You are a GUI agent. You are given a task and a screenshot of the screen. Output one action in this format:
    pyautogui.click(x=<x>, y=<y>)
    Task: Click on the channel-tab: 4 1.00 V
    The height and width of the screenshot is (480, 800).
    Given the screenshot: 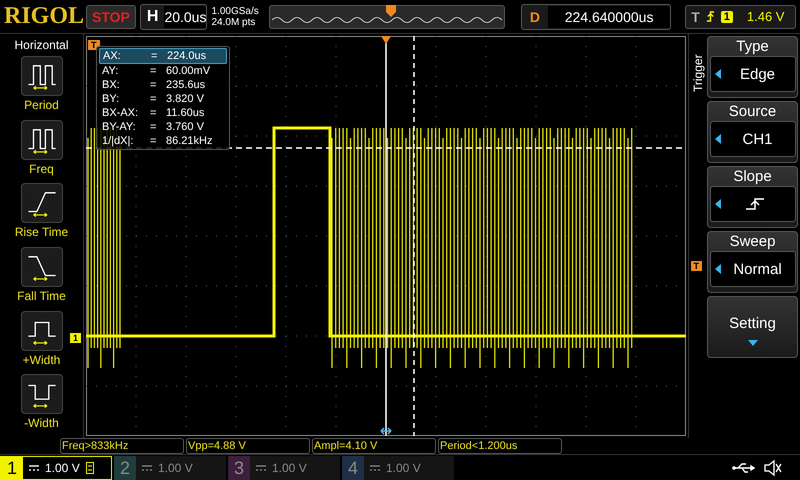 What is the action you would take?
    pyautogui.click(x=398, y=468)
    